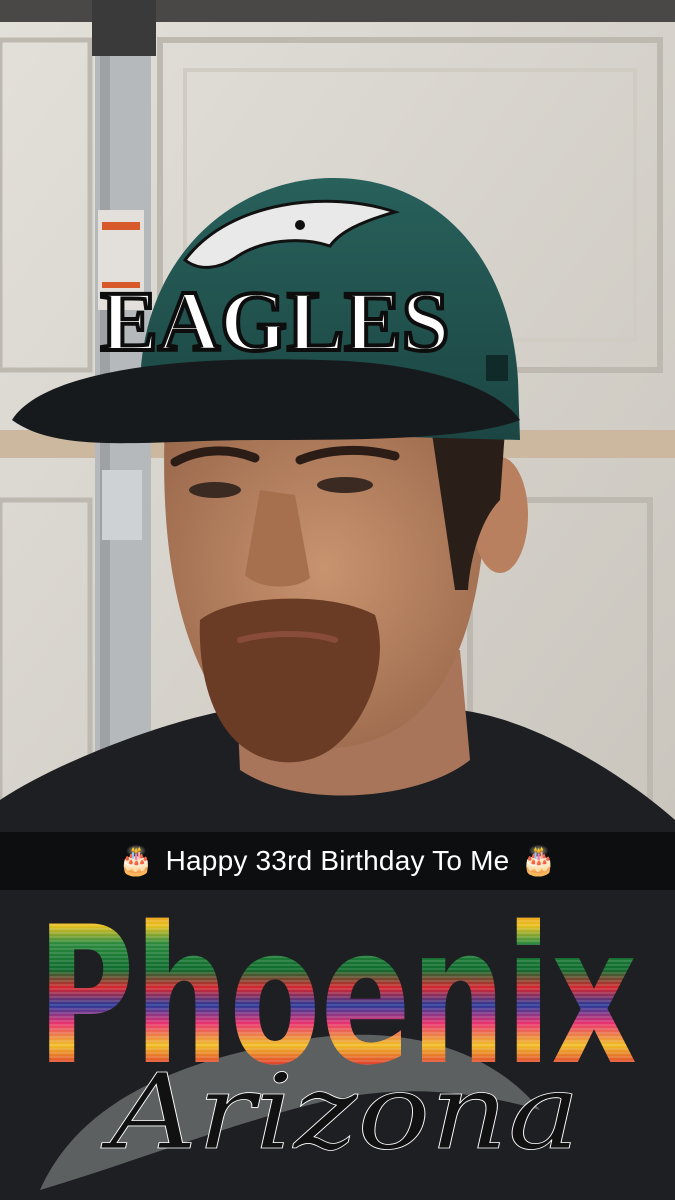  What do you see at coordinates (215, 490) in the screenshot?
I see `eye-left` at bounding box center [215, 490].